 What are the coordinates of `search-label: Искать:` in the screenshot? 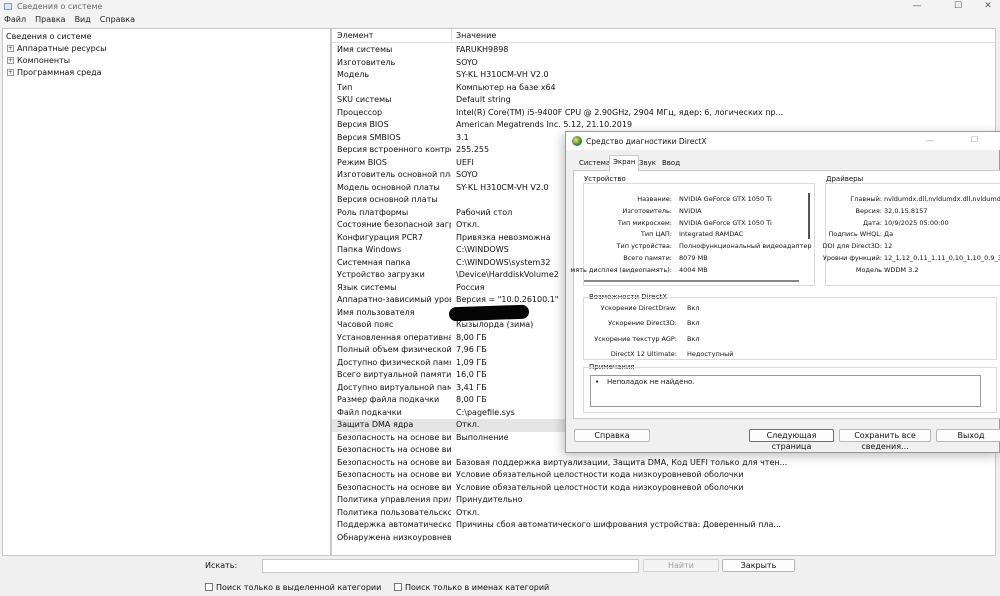 It's located at (221, 565).